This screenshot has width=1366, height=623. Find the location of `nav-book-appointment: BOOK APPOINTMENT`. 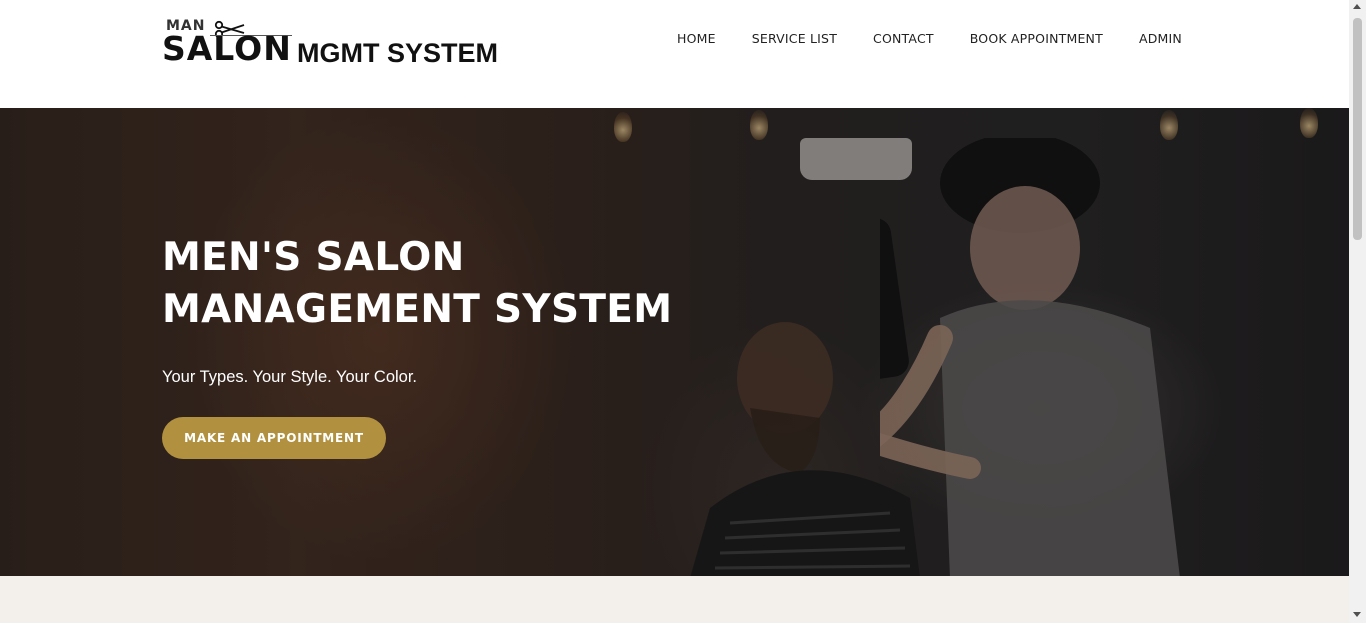

nav-book-appointment: BOOK APPOINTMENT is located at coordinates (1036, 38).